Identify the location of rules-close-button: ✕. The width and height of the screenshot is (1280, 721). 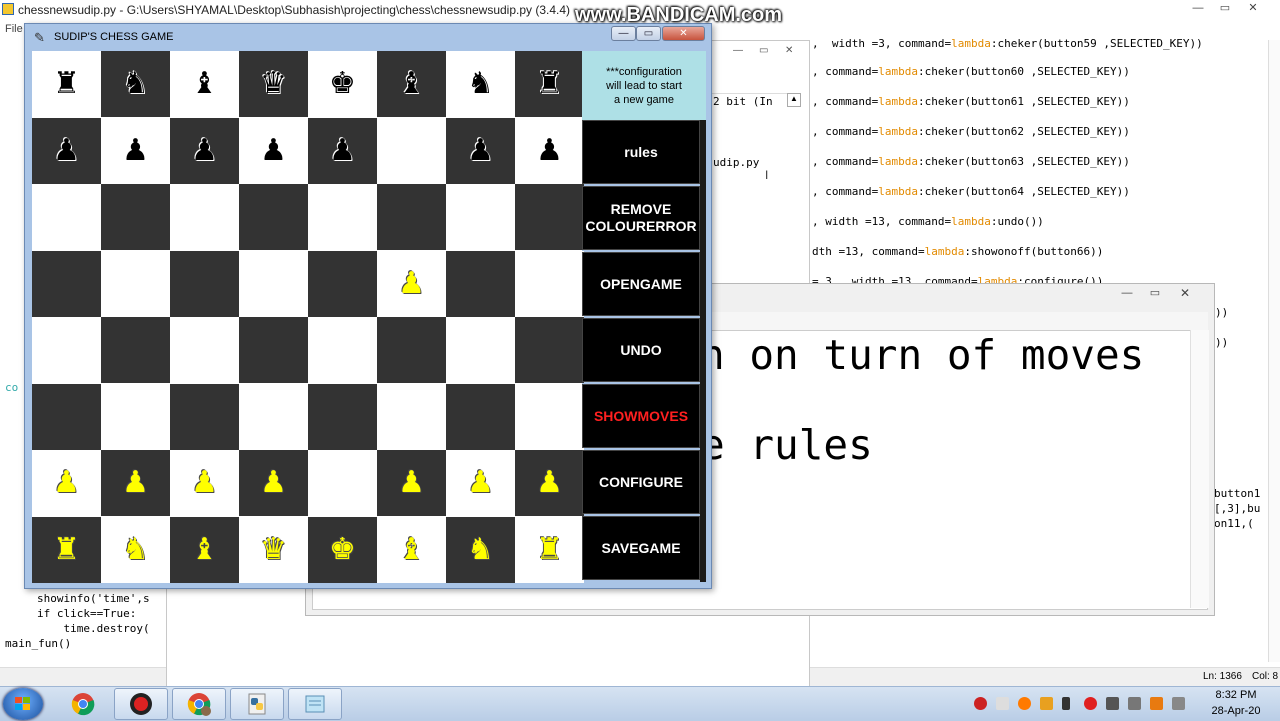
(1185, 293).